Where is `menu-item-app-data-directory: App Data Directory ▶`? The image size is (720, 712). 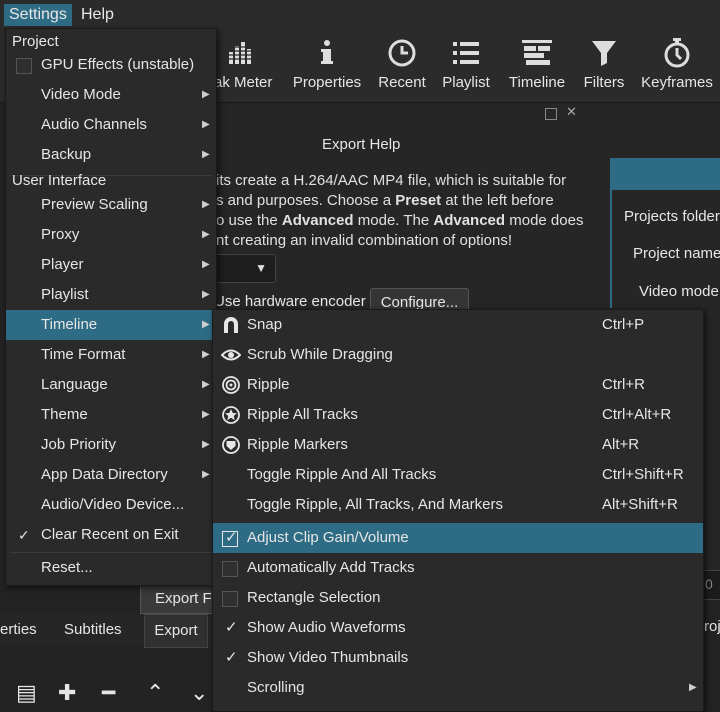 menu-item-app-data-directory: App Data Directory ▶ is located at coordinates (111, 475).